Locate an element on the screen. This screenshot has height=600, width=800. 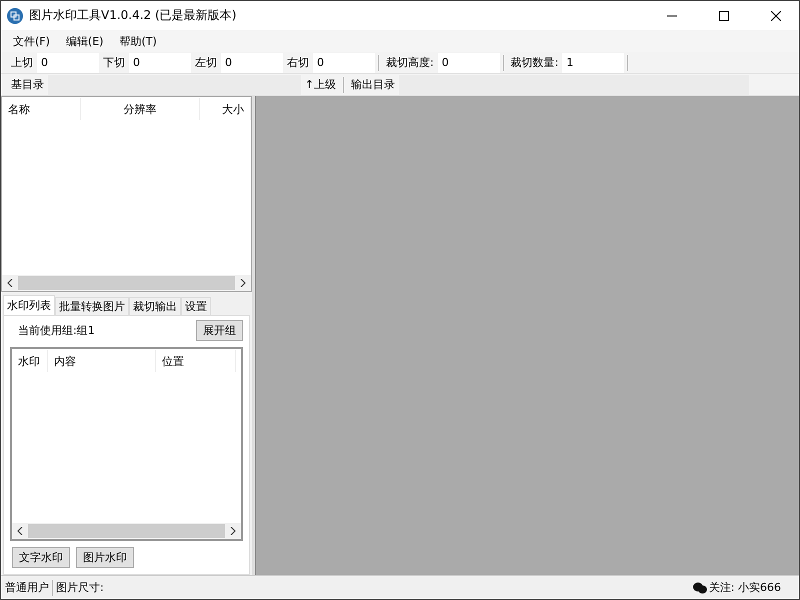
column-header: 水印 is located at coordinates (30, 361).